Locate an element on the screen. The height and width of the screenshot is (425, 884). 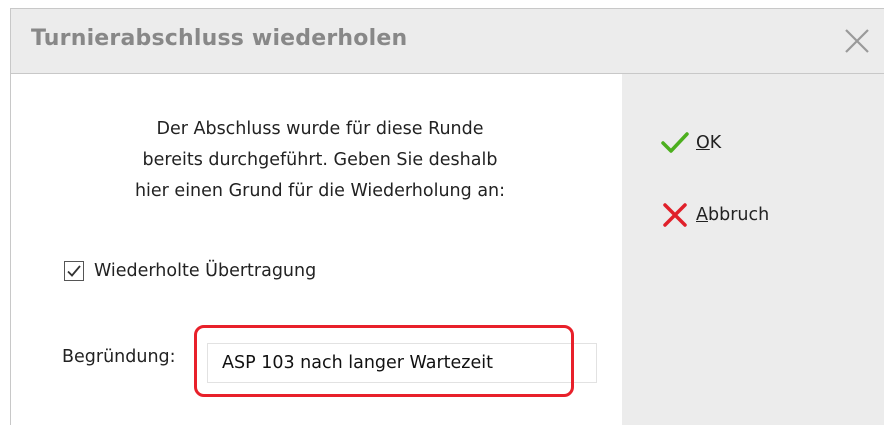
repeat-transfer-label: Wiederholte Übertragung is located at coordinates (205, 271).